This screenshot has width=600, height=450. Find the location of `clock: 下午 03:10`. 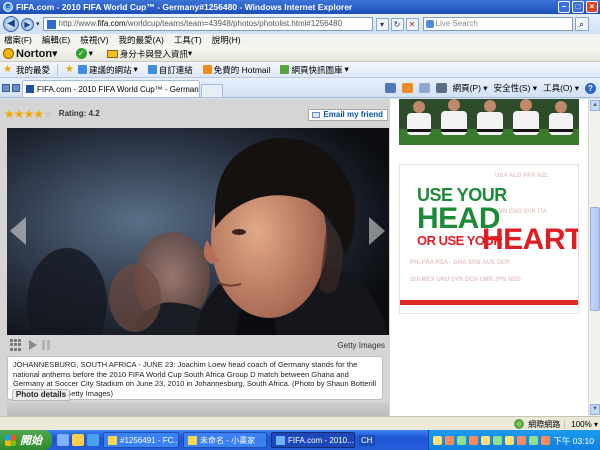

clock: 下午 03:10 is located at coordinates (573, 441).